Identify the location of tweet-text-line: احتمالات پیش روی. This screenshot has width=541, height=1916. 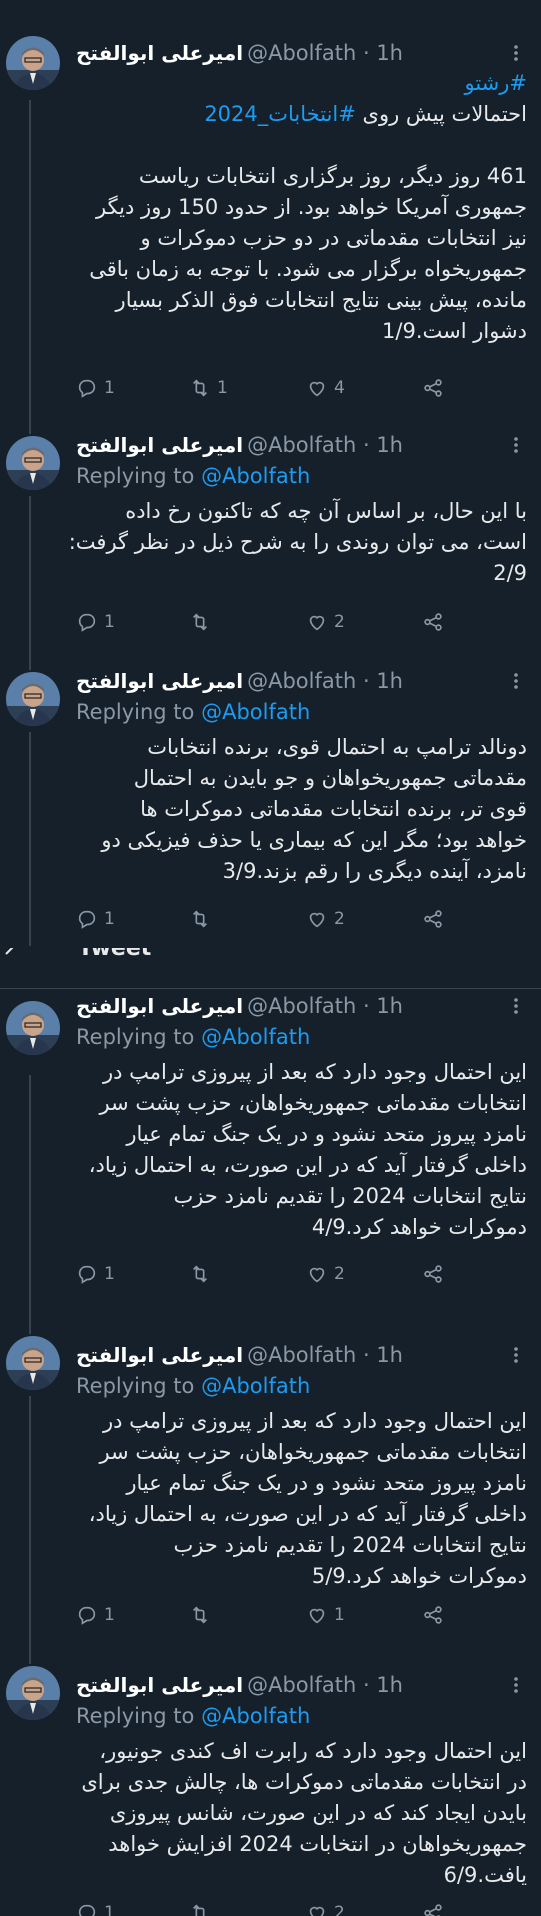
(441, 114).